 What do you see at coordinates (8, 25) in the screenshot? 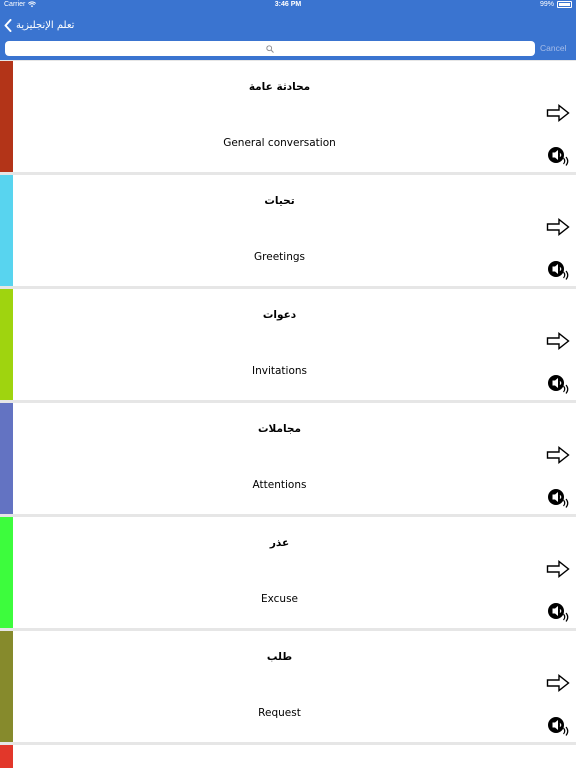
I see `chevron-left-icon` at bounding box center [8, 25].